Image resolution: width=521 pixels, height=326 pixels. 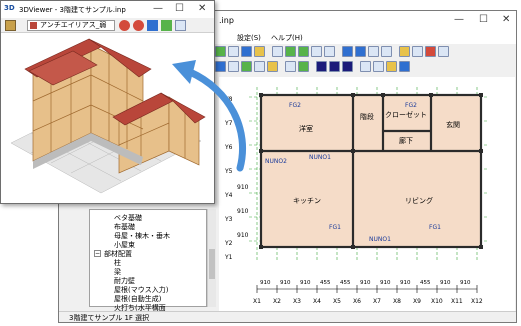 What do you see at coordinates (297, 301) in the screenshot?
I see `x-axis-label: X3` at bounding box center [297, 301].